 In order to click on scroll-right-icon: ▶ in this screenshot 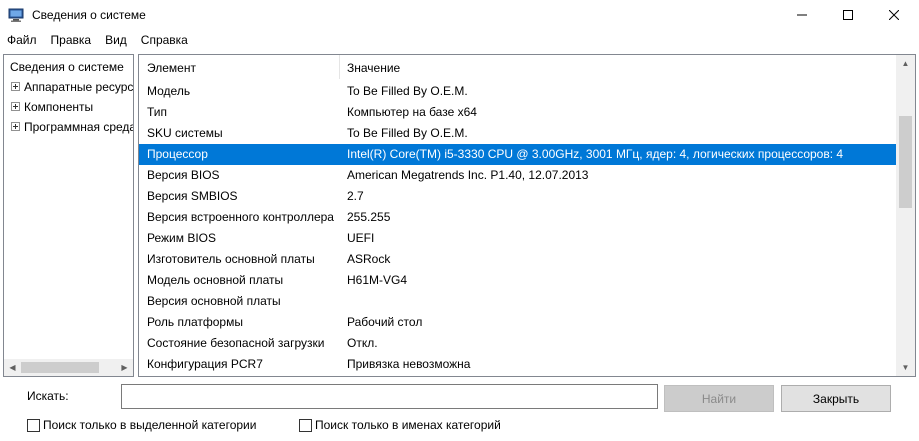, I will do `click(124, 367)`.